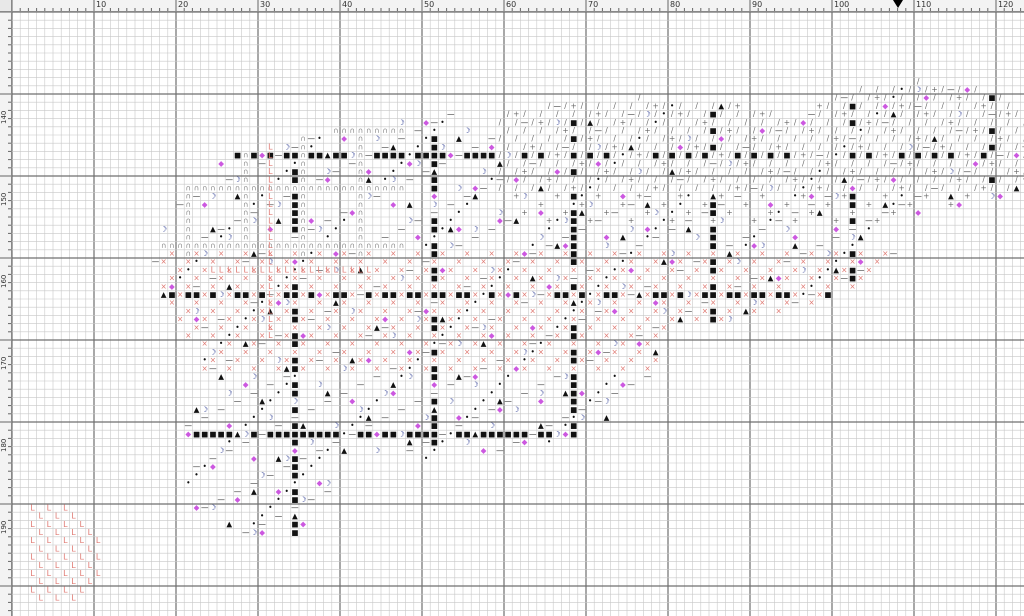 This screenshot has width=1024, height=616. I want to click on ruler-label: 110, so click(924, 4).